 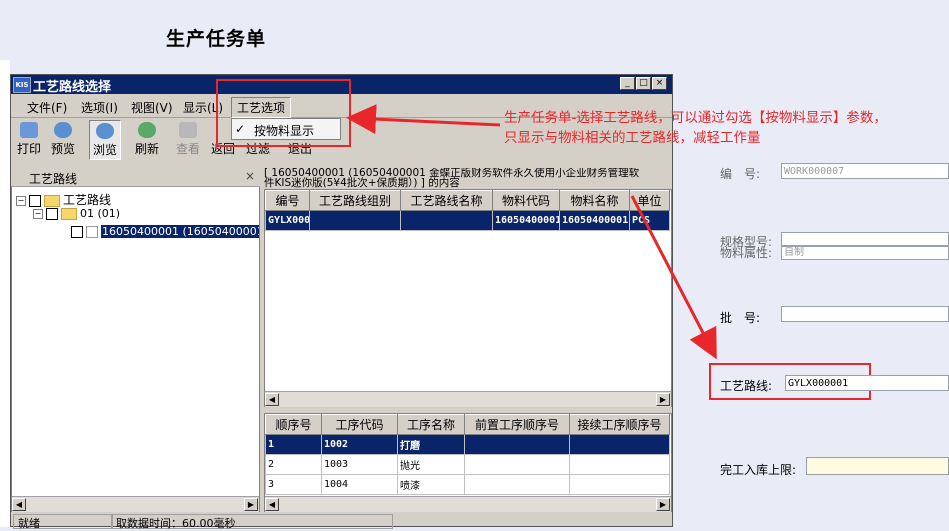 I want to click on arrow-to-menu, so click(x=423, y=119).